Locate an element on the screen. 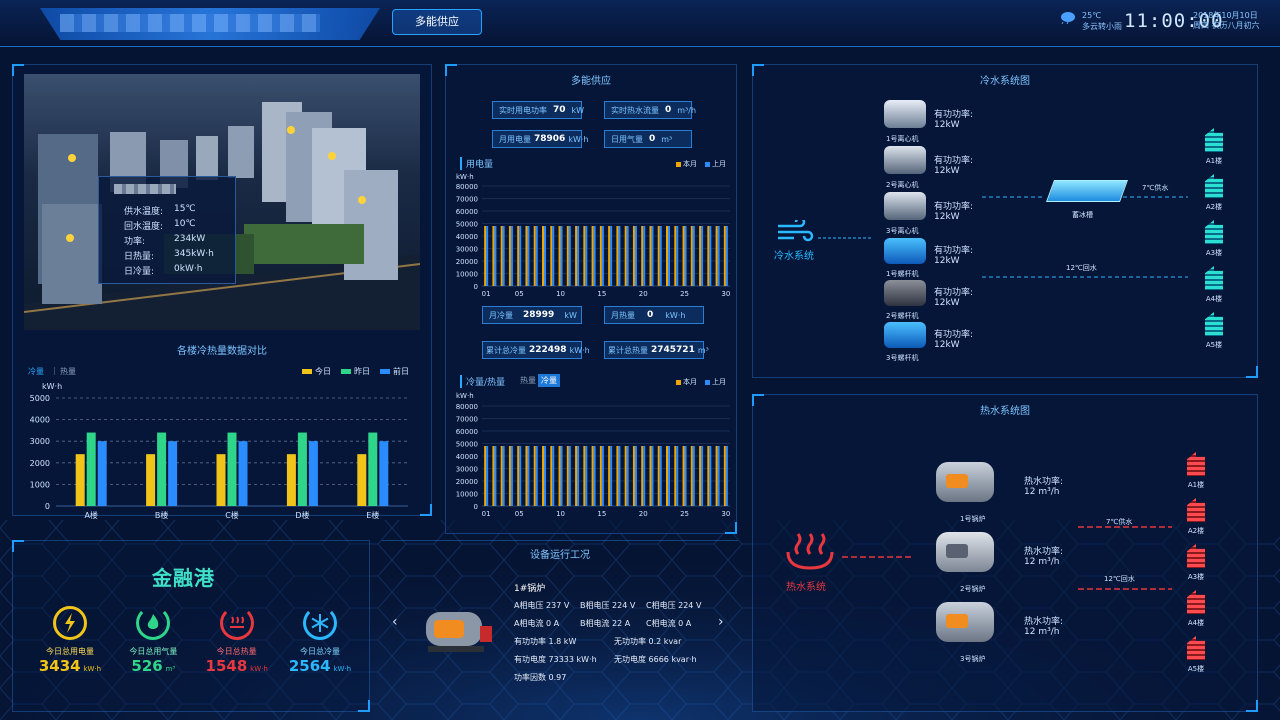  power-chart-title: 用电量 is located at coordinates (476, 163).